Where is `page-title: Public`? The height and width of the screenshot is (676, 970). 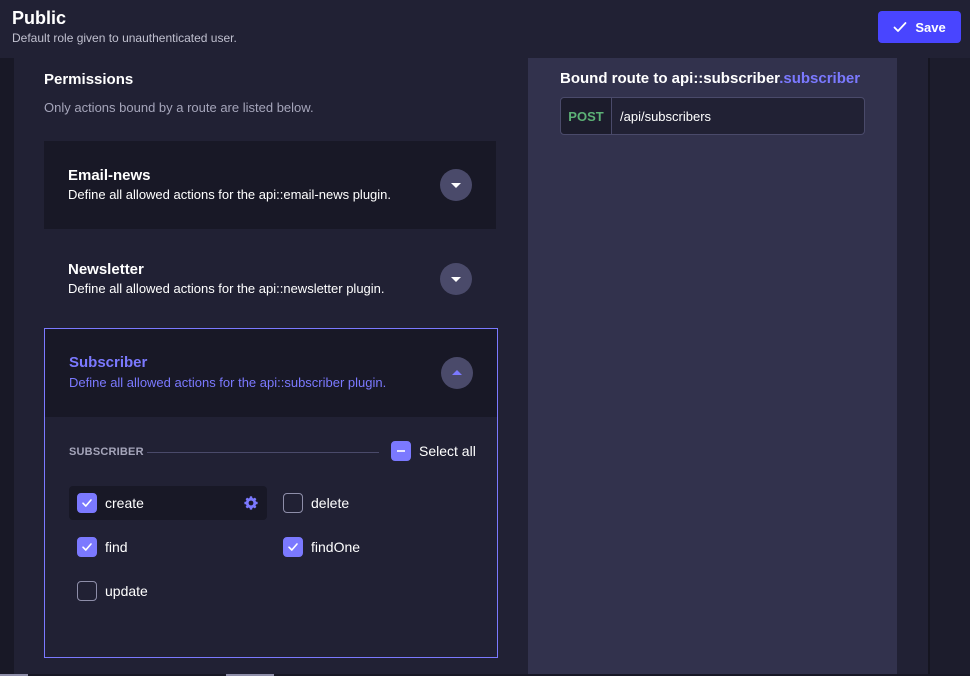
page-title: Public is located at coordinates (39, 18).